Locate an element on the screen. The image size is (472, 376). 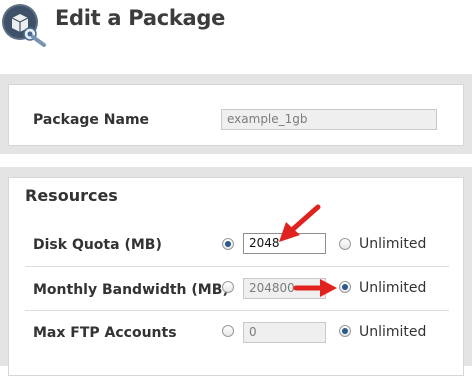
arrow-to-disk-quota-icon is located at coordinates (300, 223).